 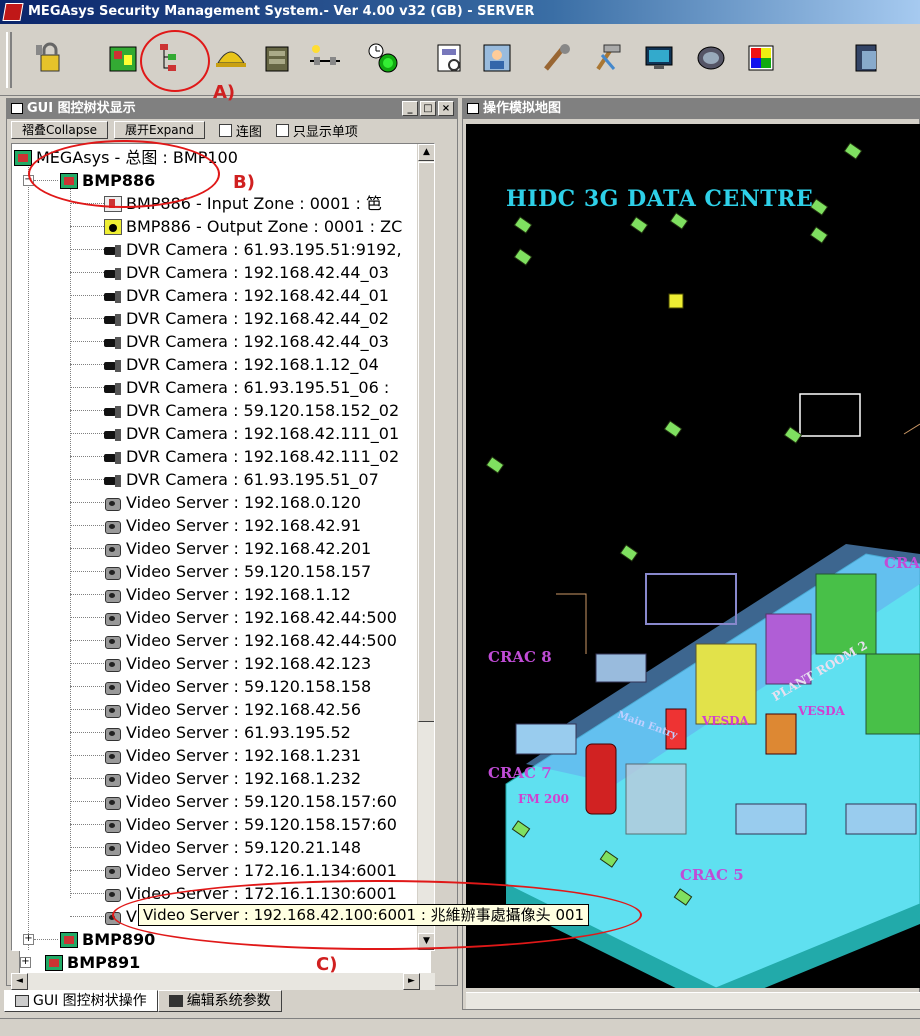 I want to click on toolbar-grip, so click(x=9, y=60).